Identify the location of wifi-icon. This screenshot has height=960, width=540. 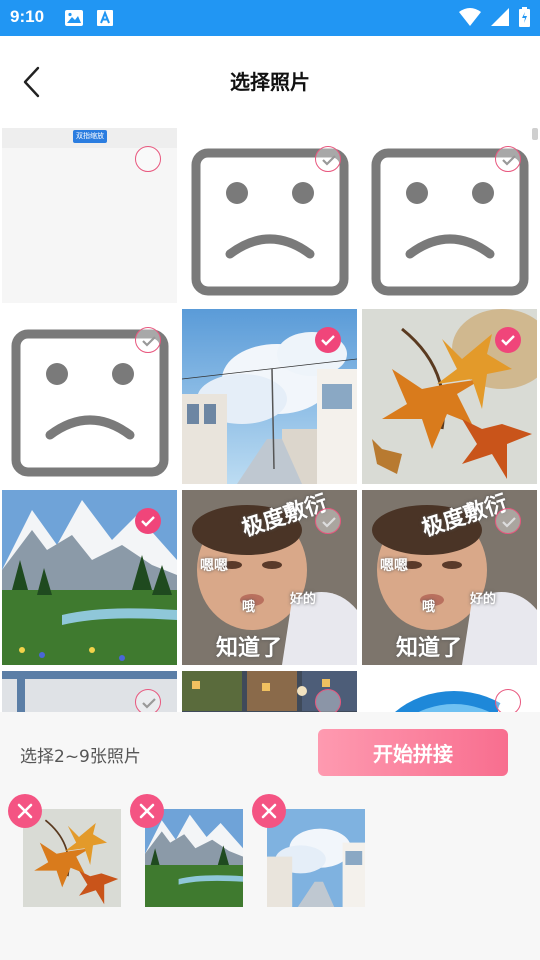
(470, 17).